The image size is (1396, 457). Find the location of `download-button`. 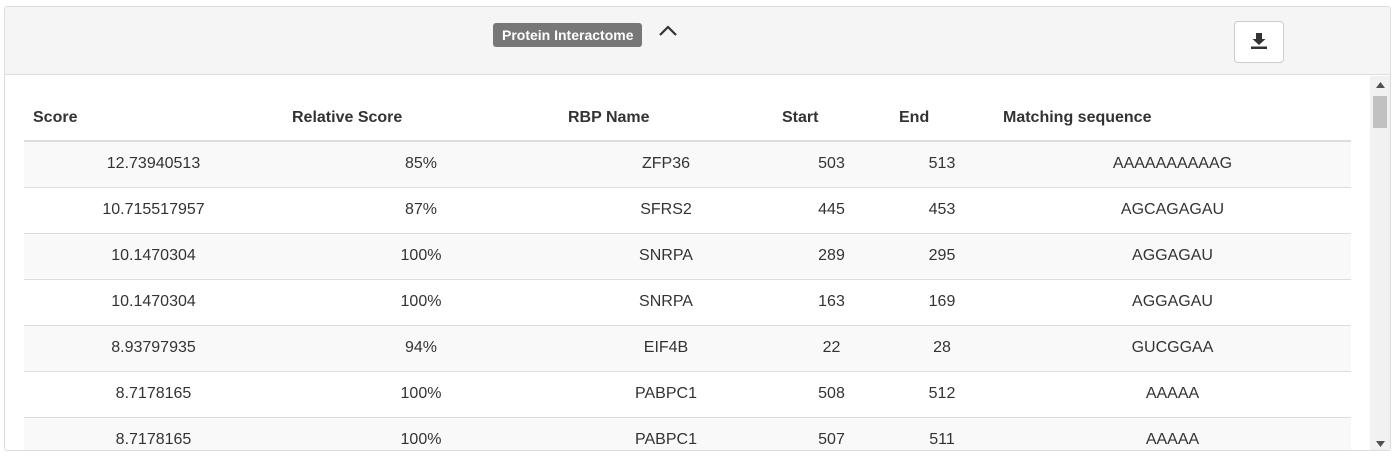

download-button is located at coordinates (1259, 42).